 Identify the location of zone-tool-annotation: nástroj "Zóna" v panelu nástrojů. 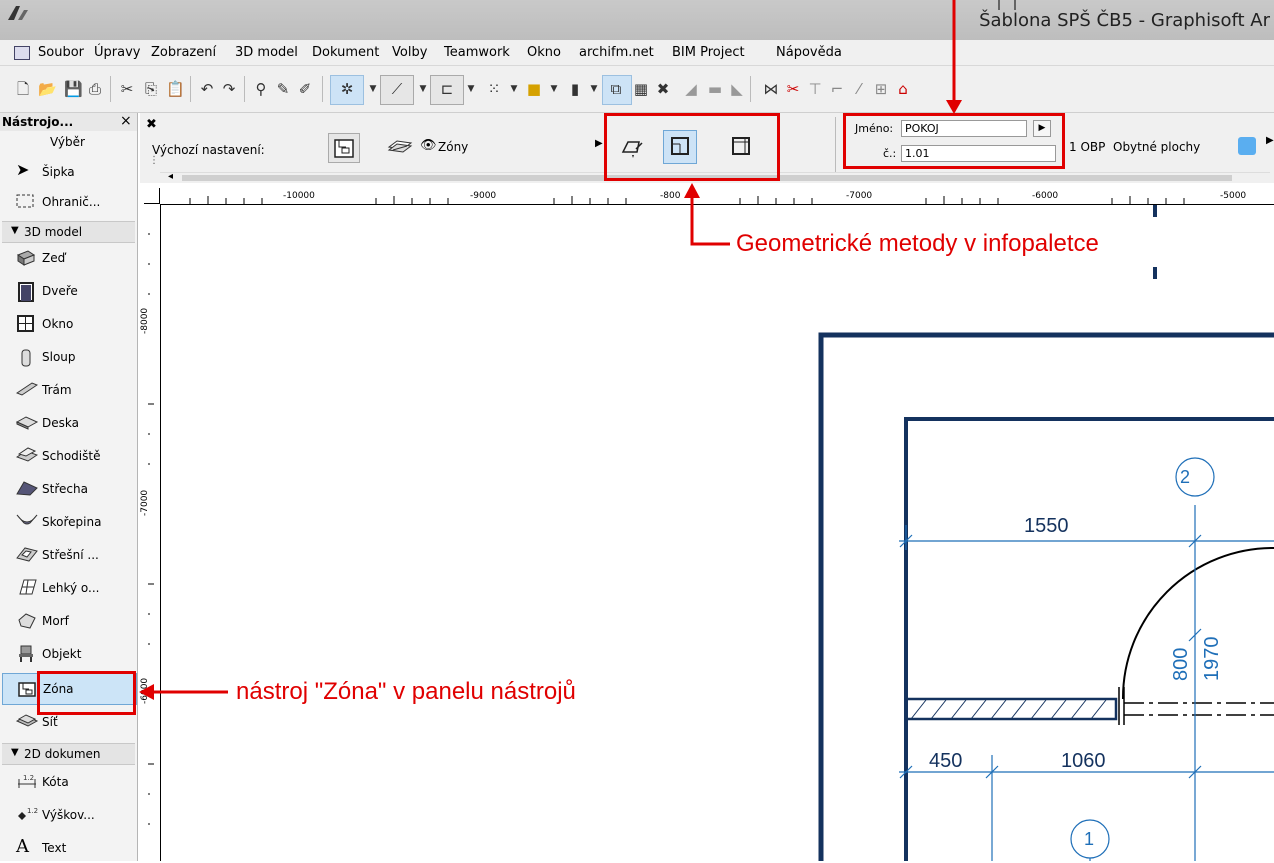
(406, 691).